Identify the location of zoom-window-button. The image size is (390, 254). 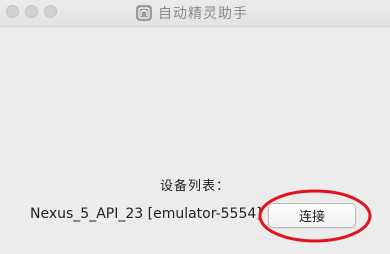
(50, 11).